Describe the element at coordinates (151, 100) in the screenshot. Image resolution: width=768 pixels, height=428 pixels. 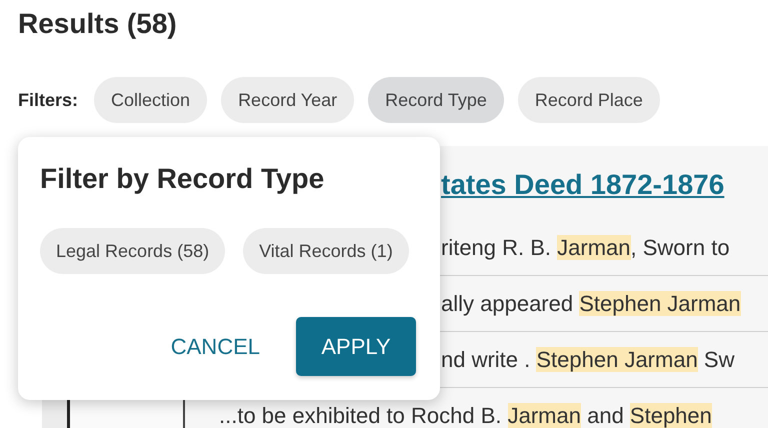
I see `filter-chip: Collection` at that location.